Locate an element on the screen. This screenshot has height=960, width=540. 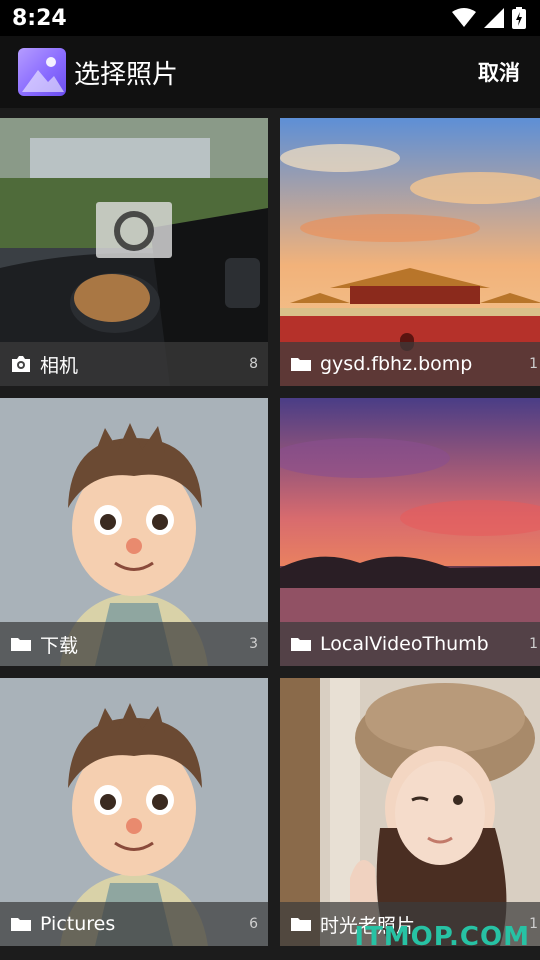
page-title: 选择照片 is located at coordinates (126, 74).